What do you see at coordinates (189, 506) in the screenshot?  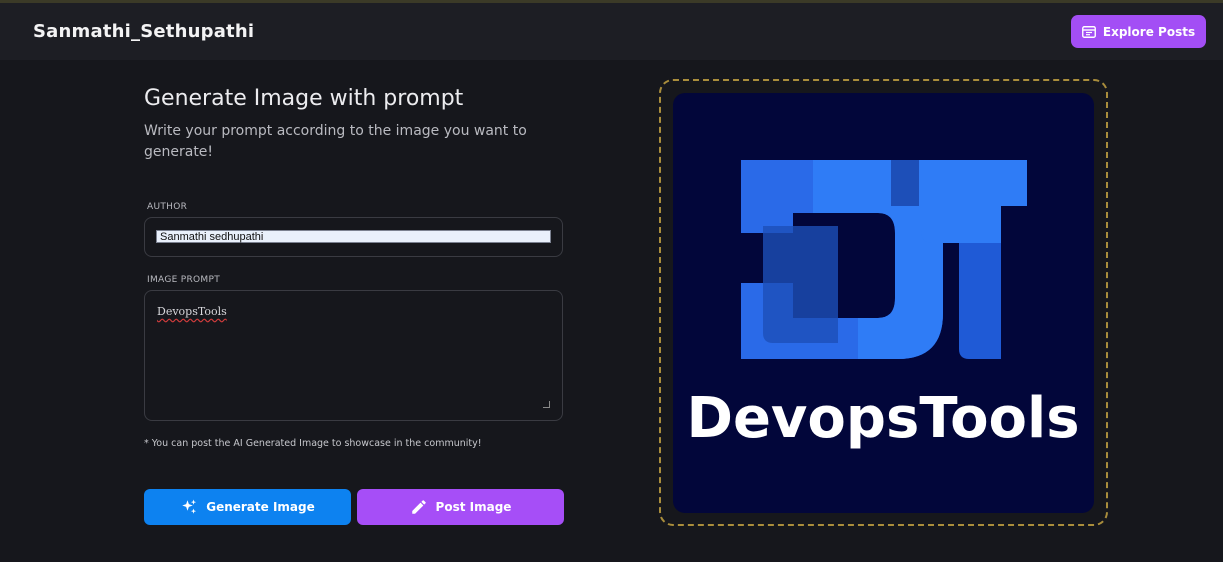 I see `sparkles-icon` at bounding box center [189, 506].